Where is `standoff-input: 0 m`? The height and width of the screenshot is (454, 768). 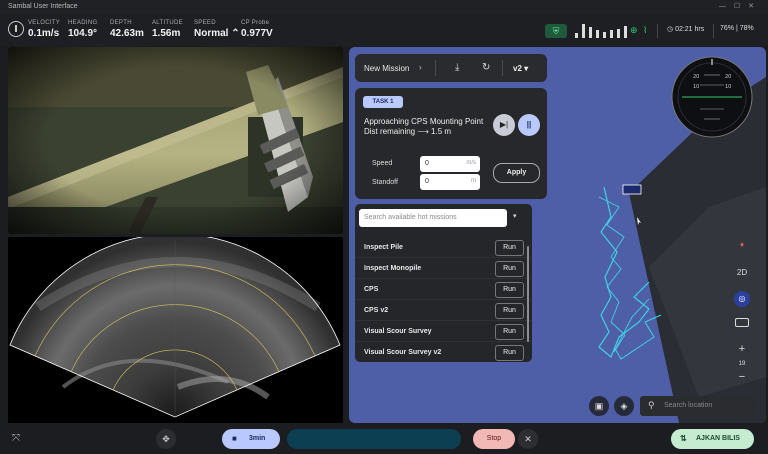 standoff-input: 0 m is located at coordinates (450, 182).